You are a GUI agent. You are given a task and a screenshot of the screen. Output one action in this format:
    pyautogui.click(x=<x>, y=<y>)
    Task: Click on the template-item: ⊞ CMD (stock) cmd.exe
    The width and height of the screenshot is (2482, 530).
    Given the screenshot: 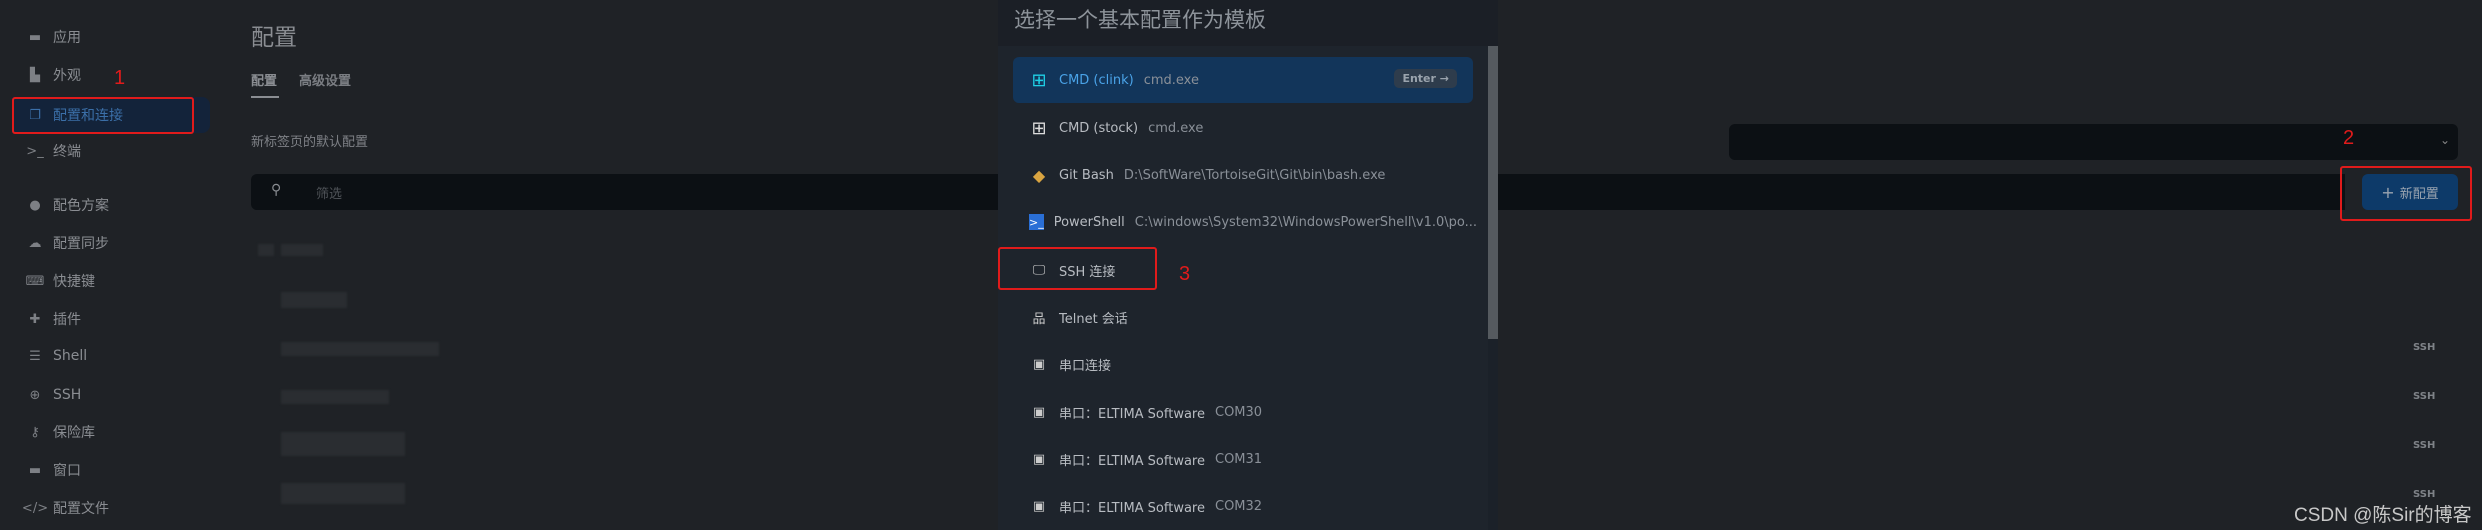 What is the action you would take?
    pyautogui.click(x=1243, y=128)
    